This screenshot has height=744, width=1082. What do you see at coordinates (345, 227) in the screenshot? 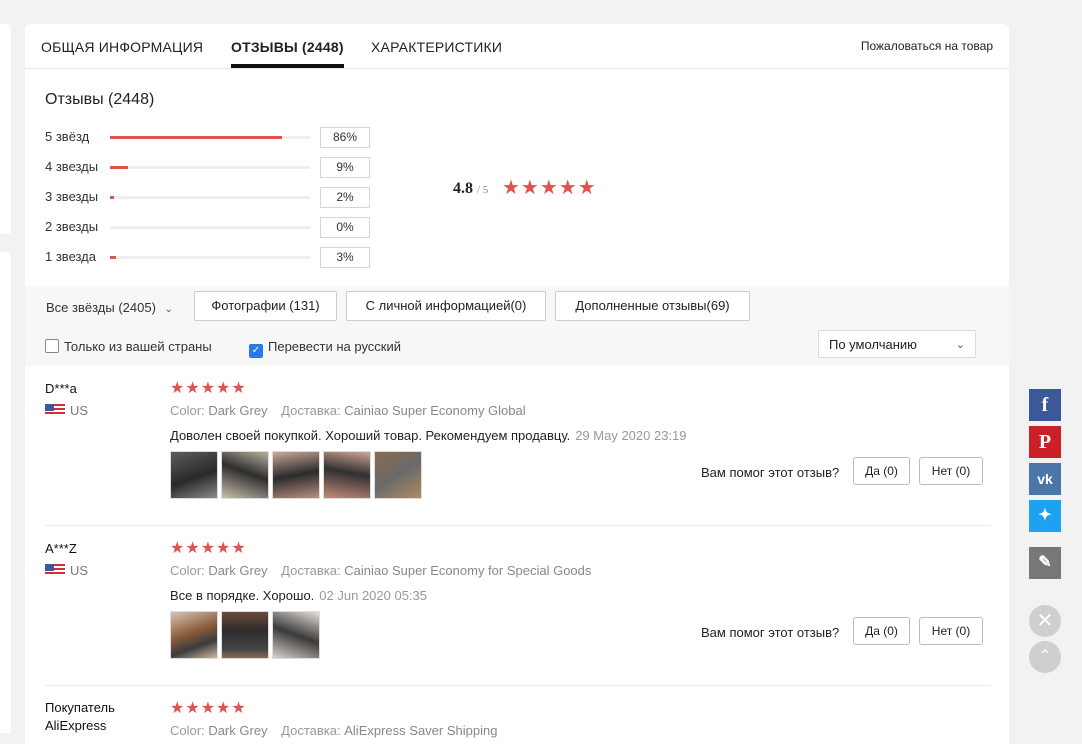
I see `rating-percent: 0%` at bounding box center [345, 227].